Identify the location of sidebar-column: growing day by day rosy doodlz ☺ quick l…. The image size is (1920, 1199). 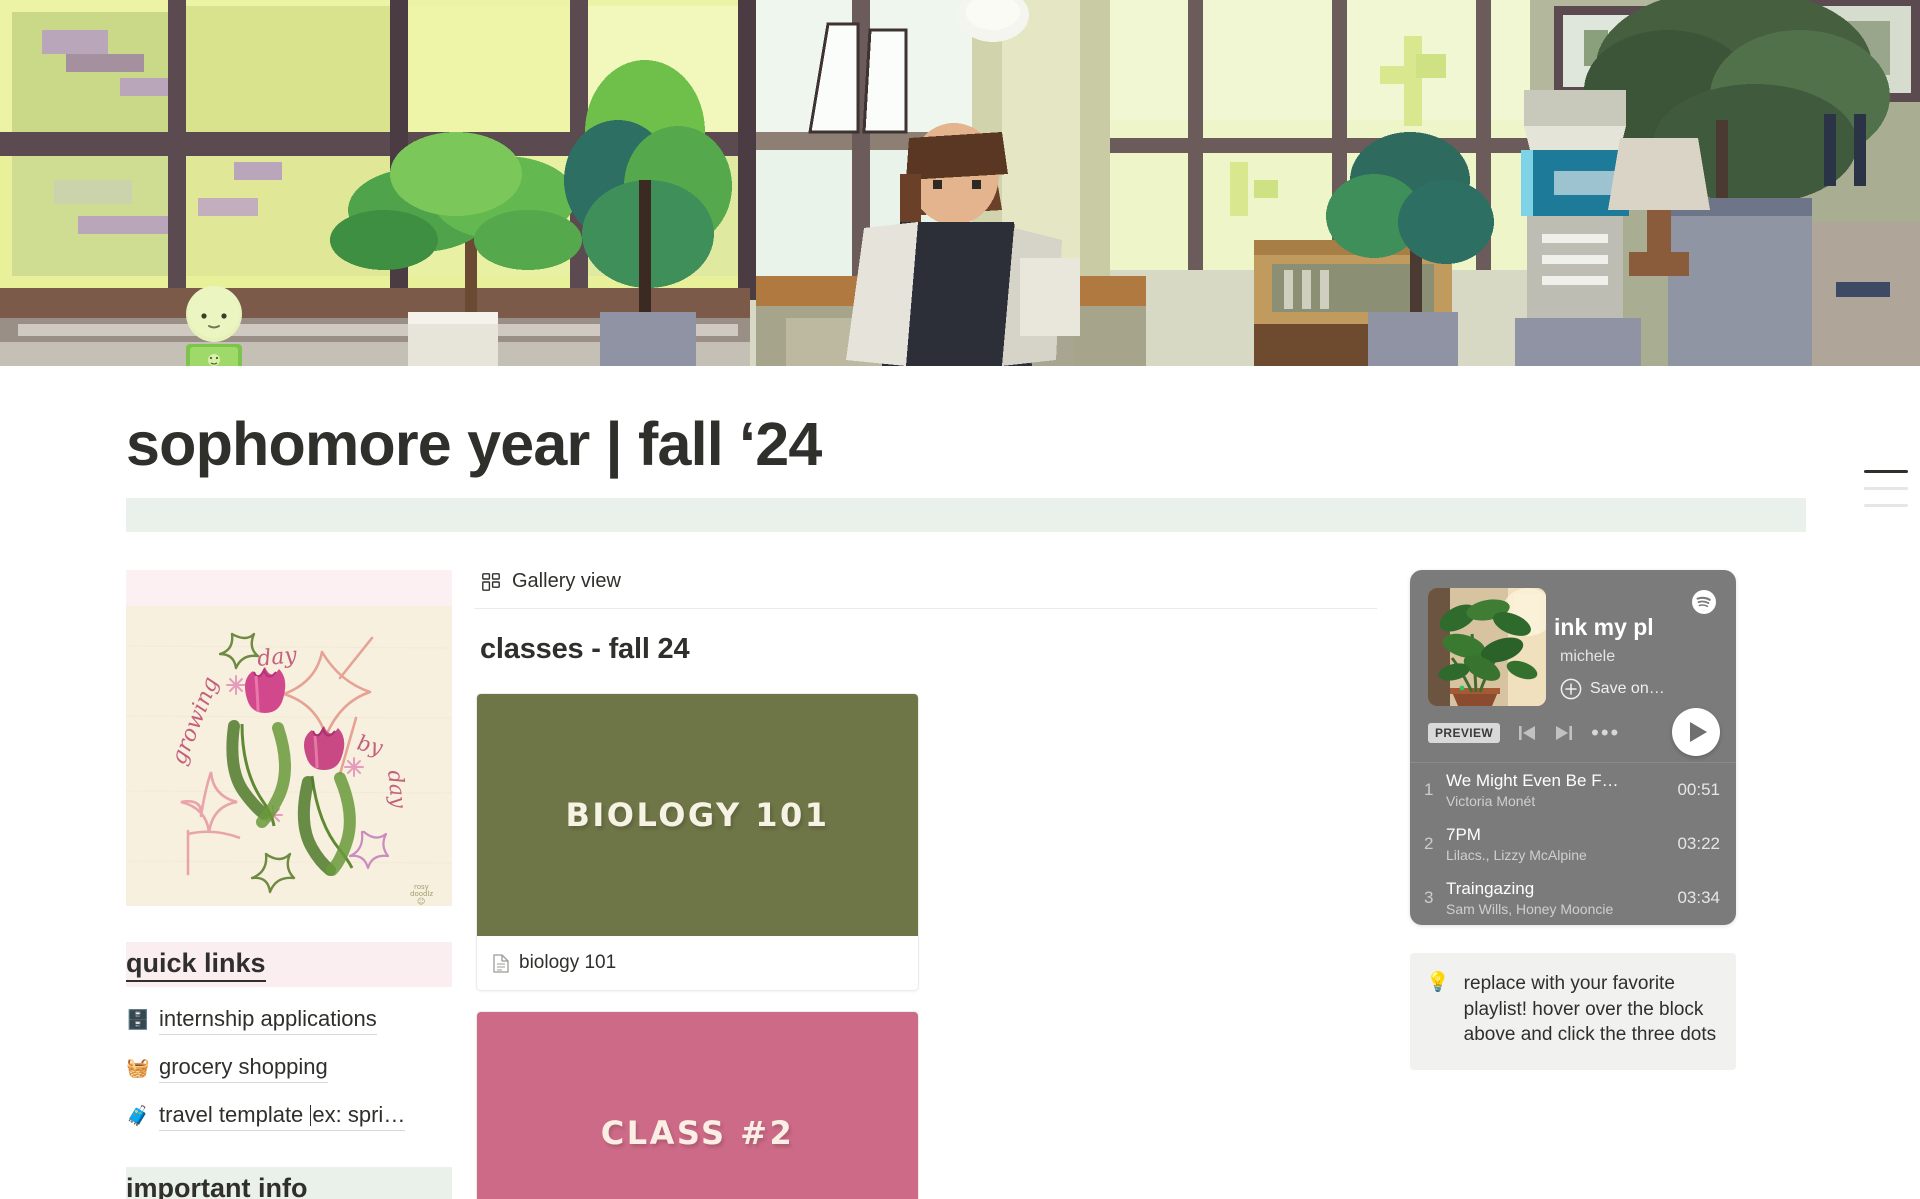
(289, 884).